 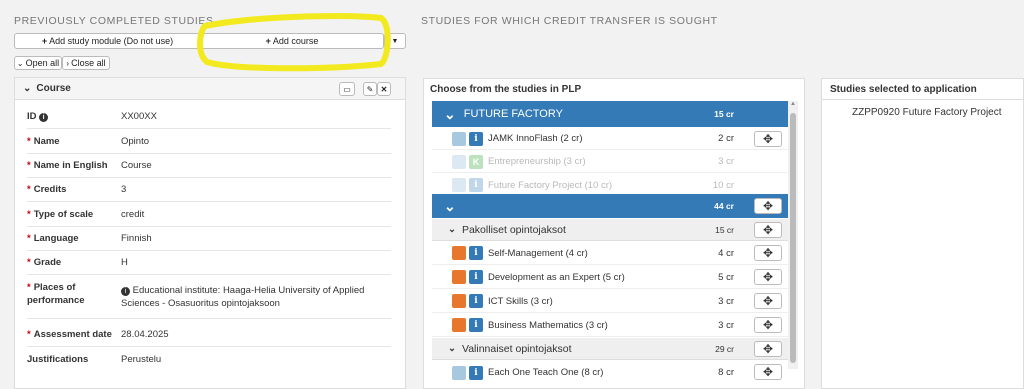 I want to click on minimize-button: ▭, so click(x=347, y=89).